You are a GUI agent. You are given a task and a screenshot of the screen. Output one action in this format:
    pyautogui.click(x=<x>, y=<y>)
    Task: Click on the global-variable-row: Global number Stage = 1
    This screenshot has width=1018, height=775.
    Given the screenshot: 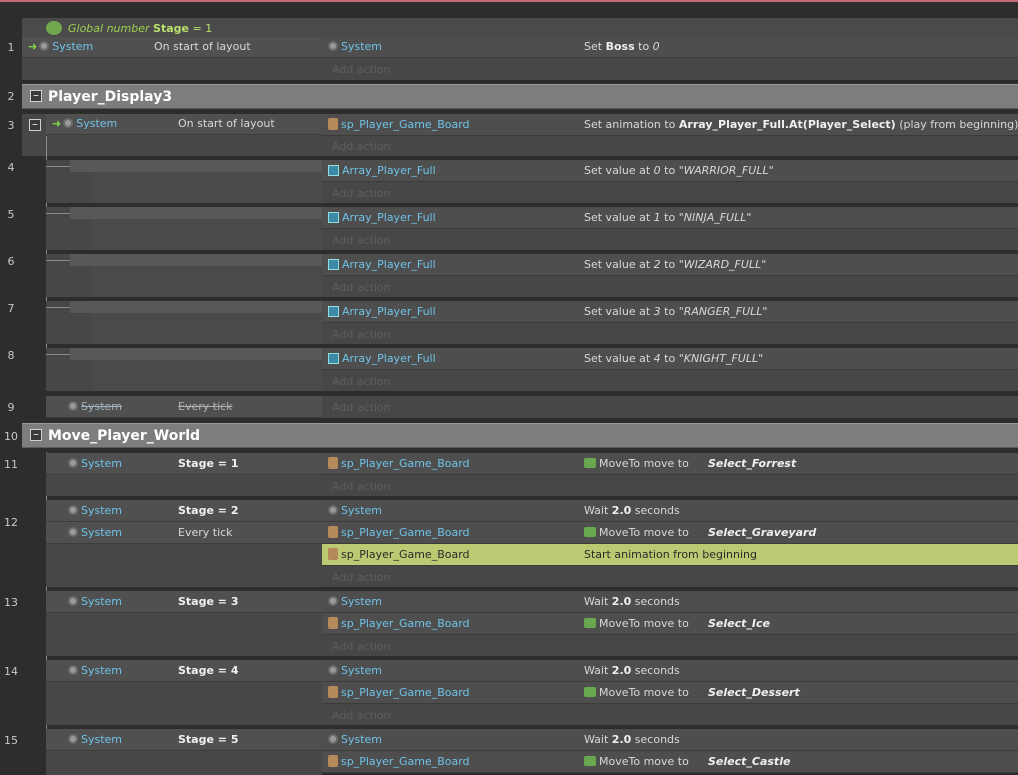 What is the action you would take?
    pyautogui.click(x=520, y=27)
    